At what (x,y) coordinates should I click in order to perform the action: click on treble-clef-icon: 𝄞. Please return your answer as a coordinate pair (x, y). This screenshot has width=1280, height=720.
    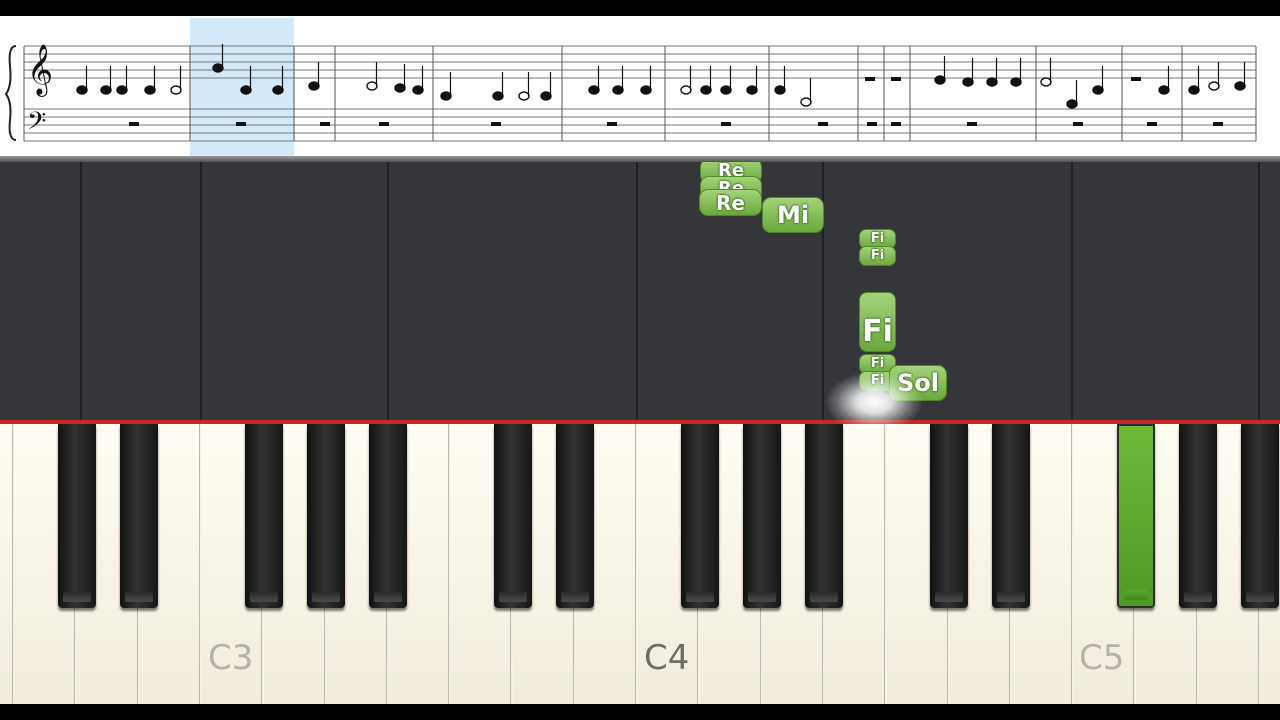
    Looking at the image, I should click on (40, 70).